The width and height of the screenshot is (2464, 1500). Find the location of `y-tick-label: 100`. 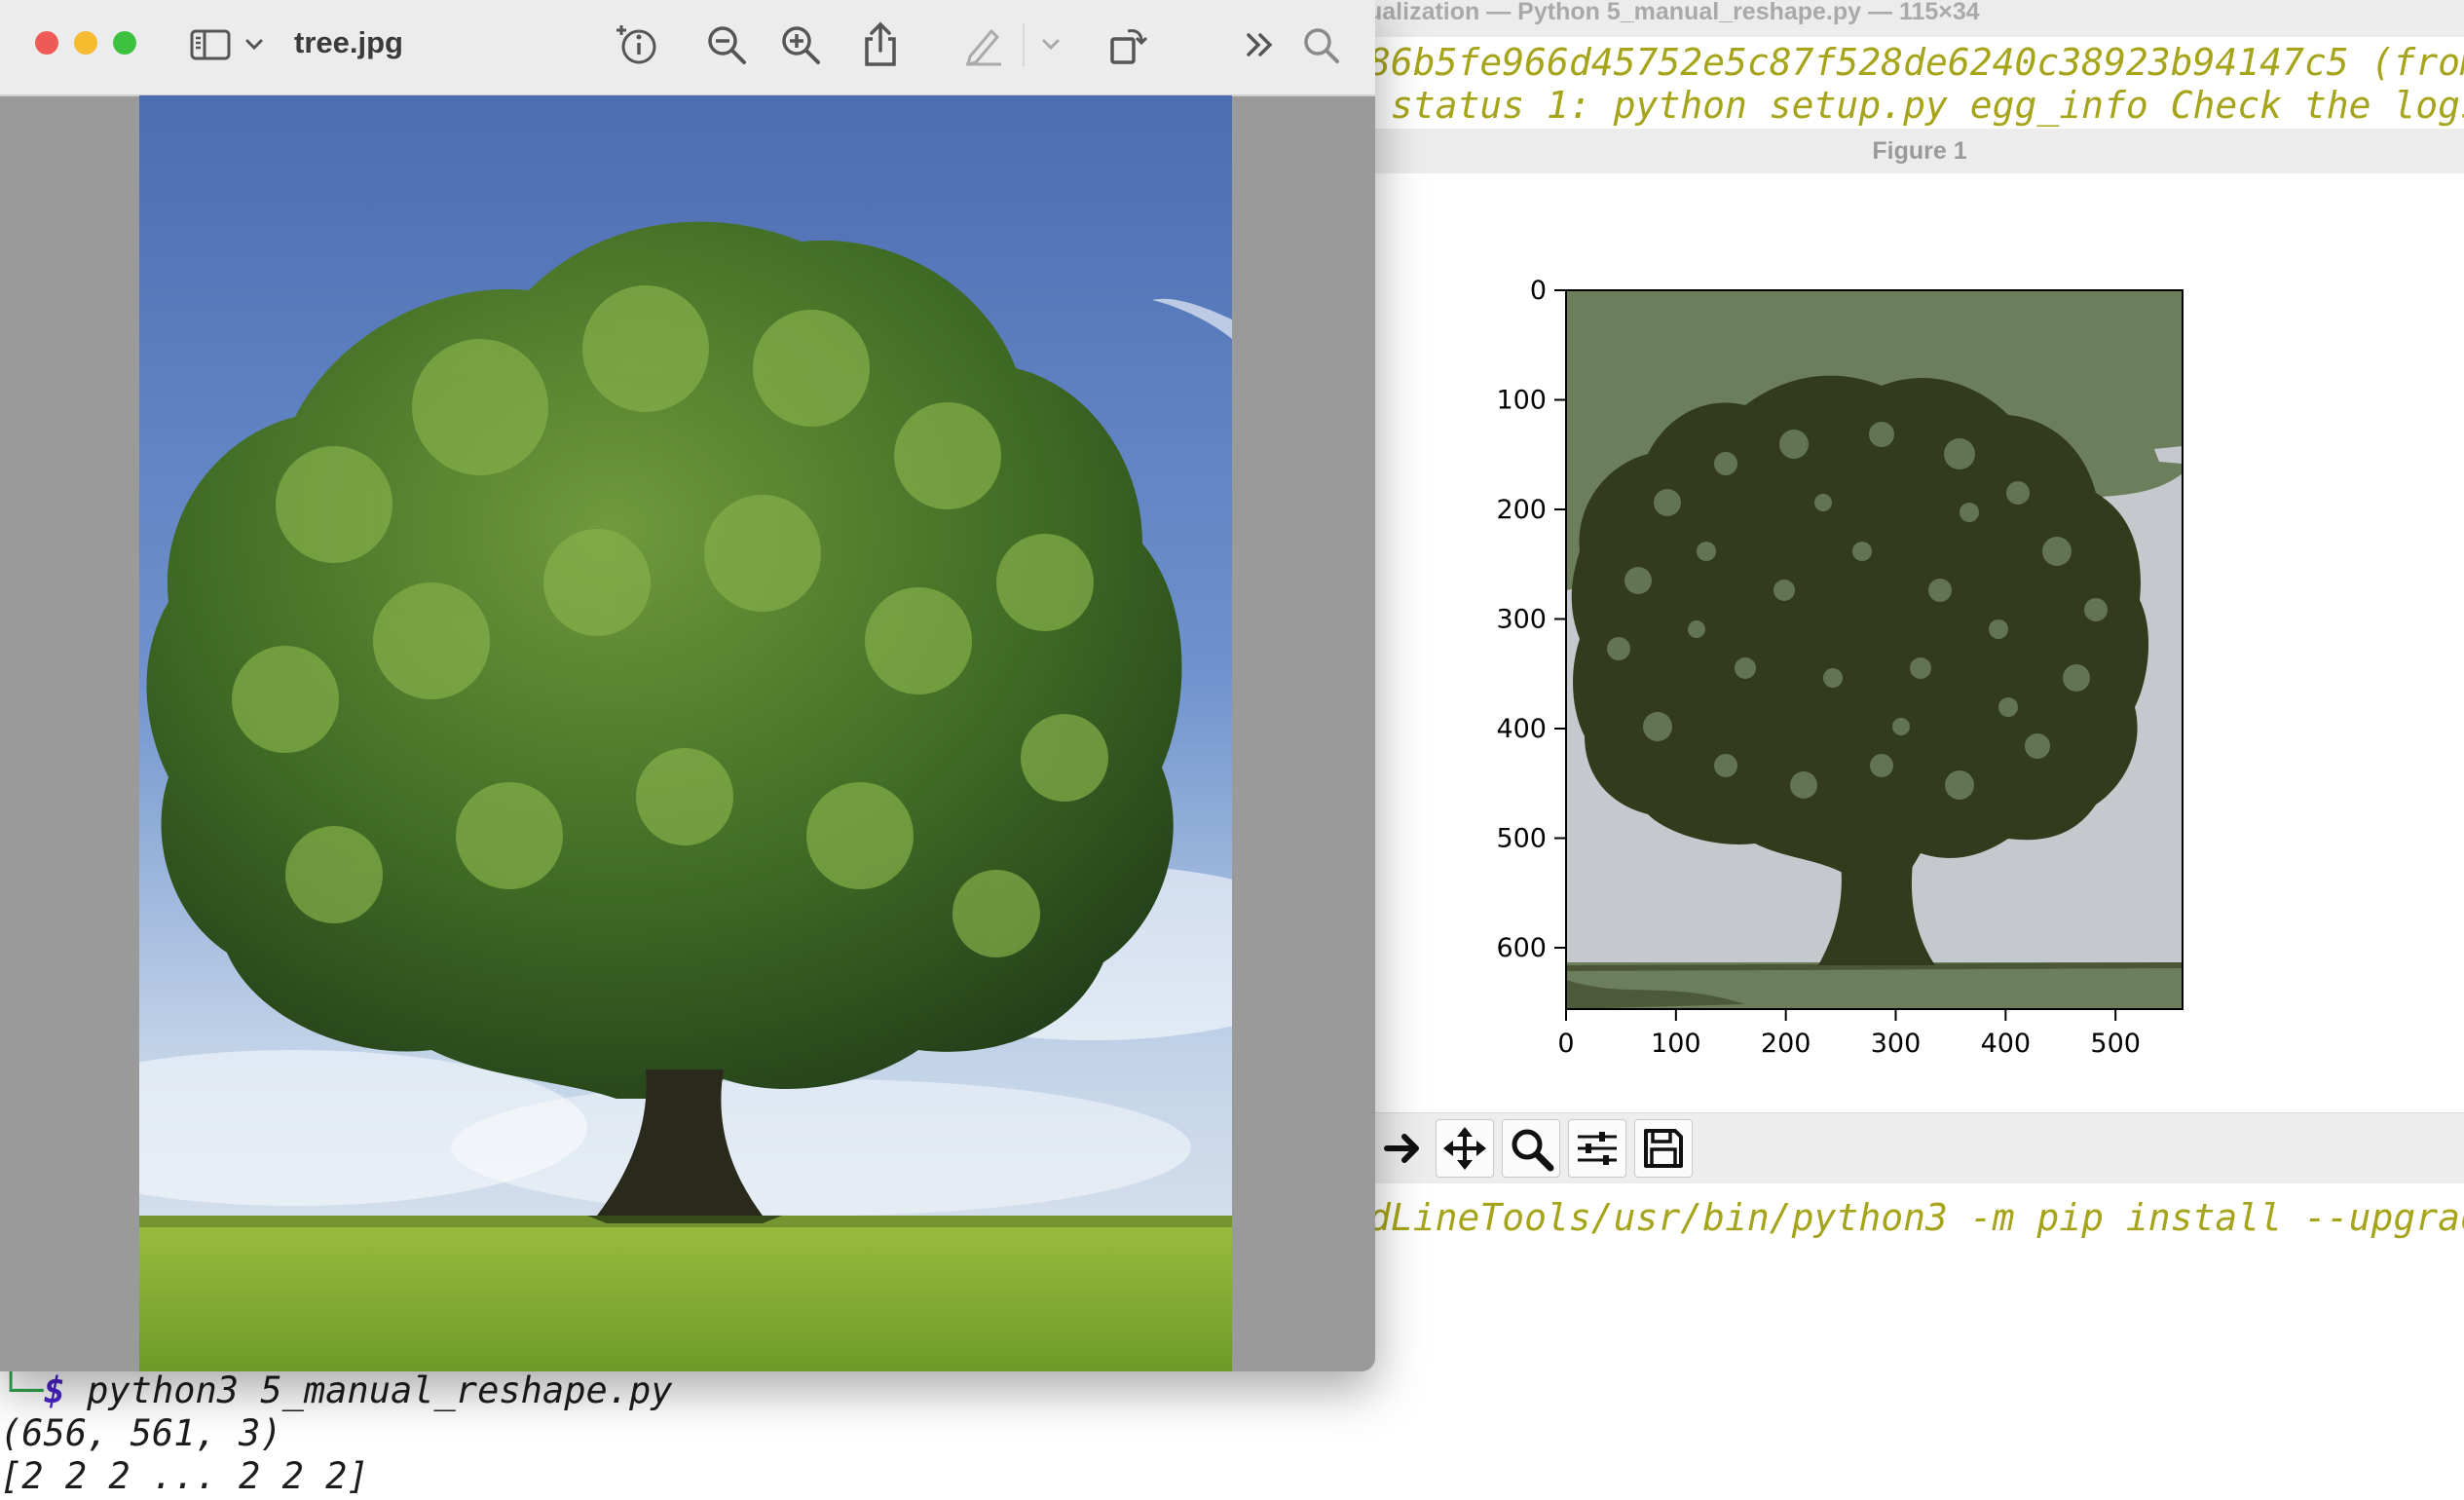

y-tick-label: 100 is located at coordinates (1521, 401).